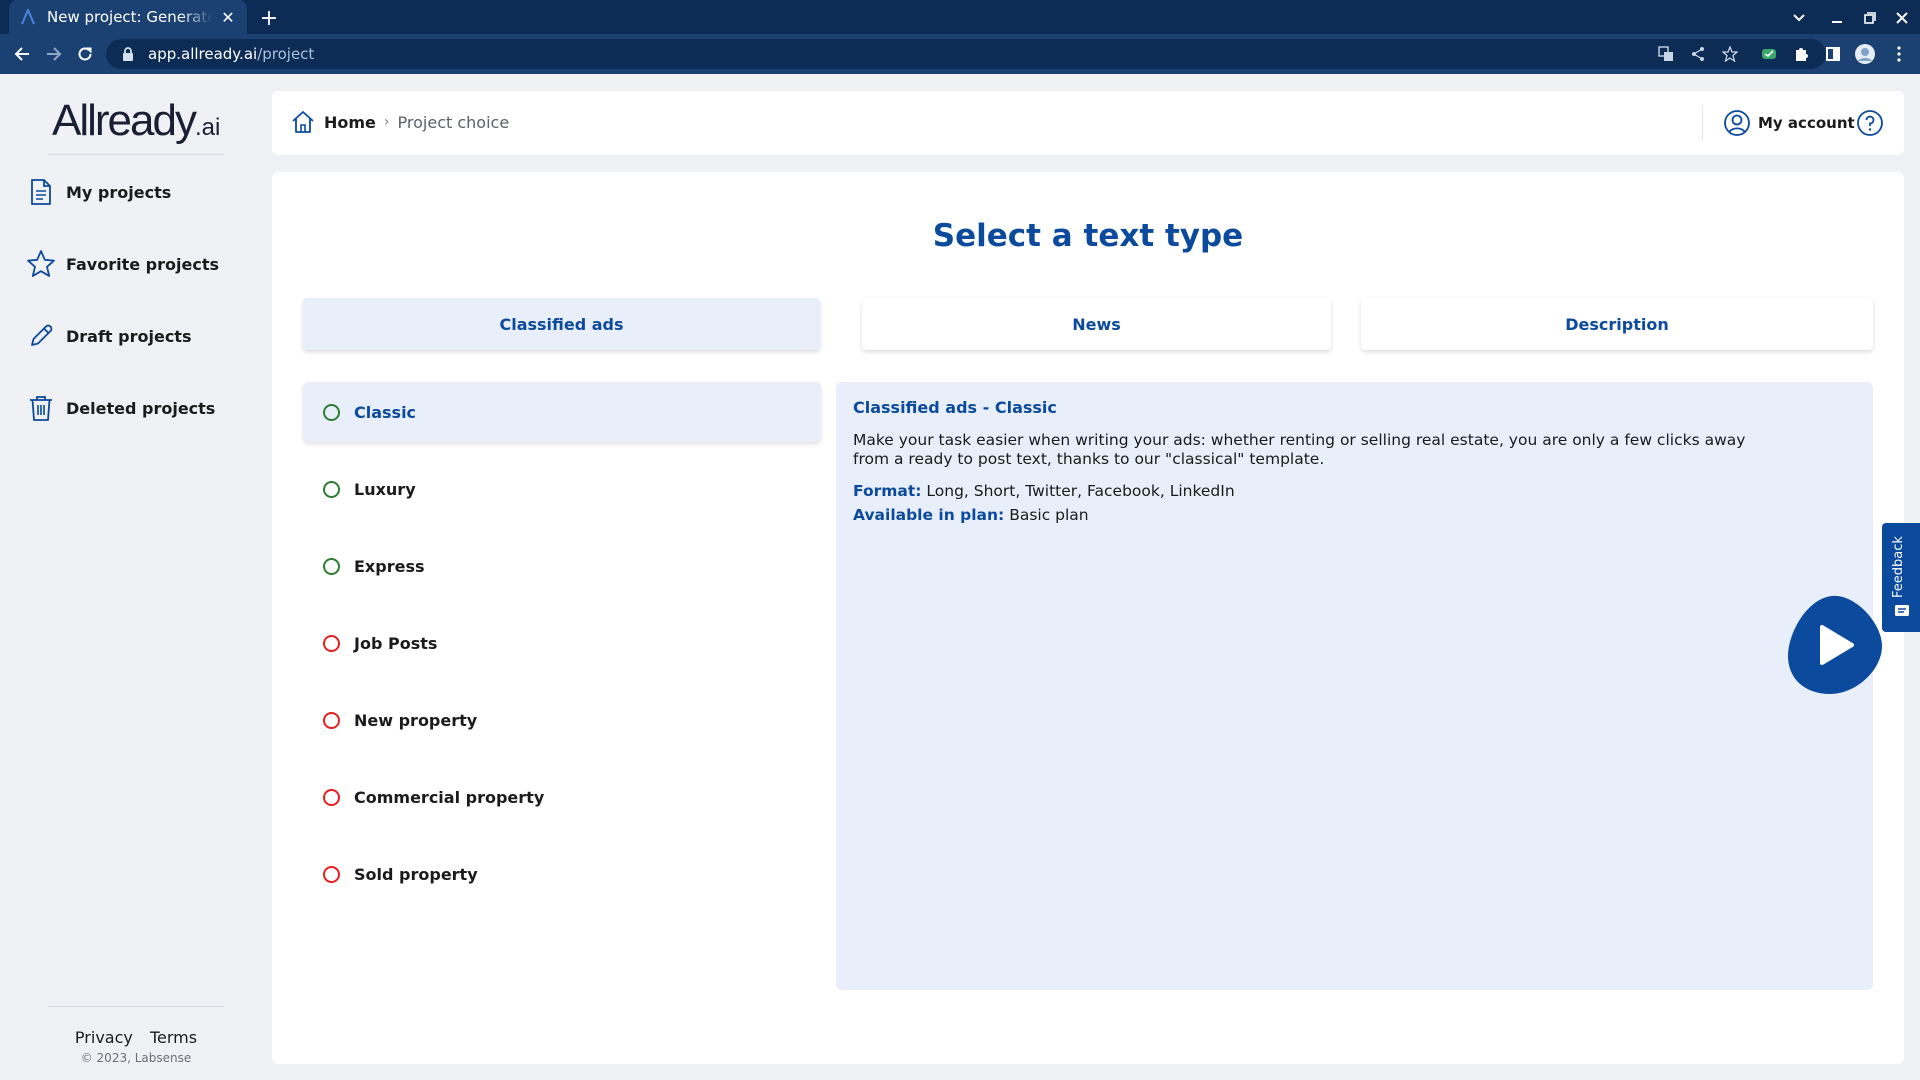  What do you see at coordinates (561, 324) in the screenshot?
I see `tab-classified-ads: Classified ads` at bounding box center [561, 324].